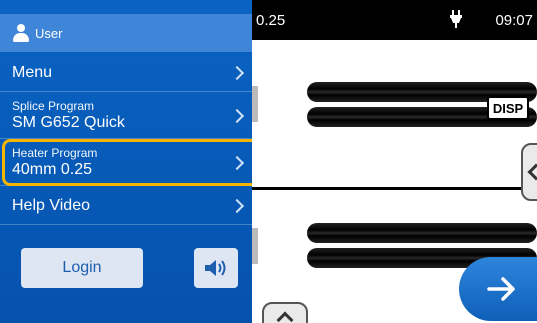 Image resolution: width=537 pixels, height=323 pixels. I want to click on splice-program-value: SM G652 Quick, so click(68, 122).